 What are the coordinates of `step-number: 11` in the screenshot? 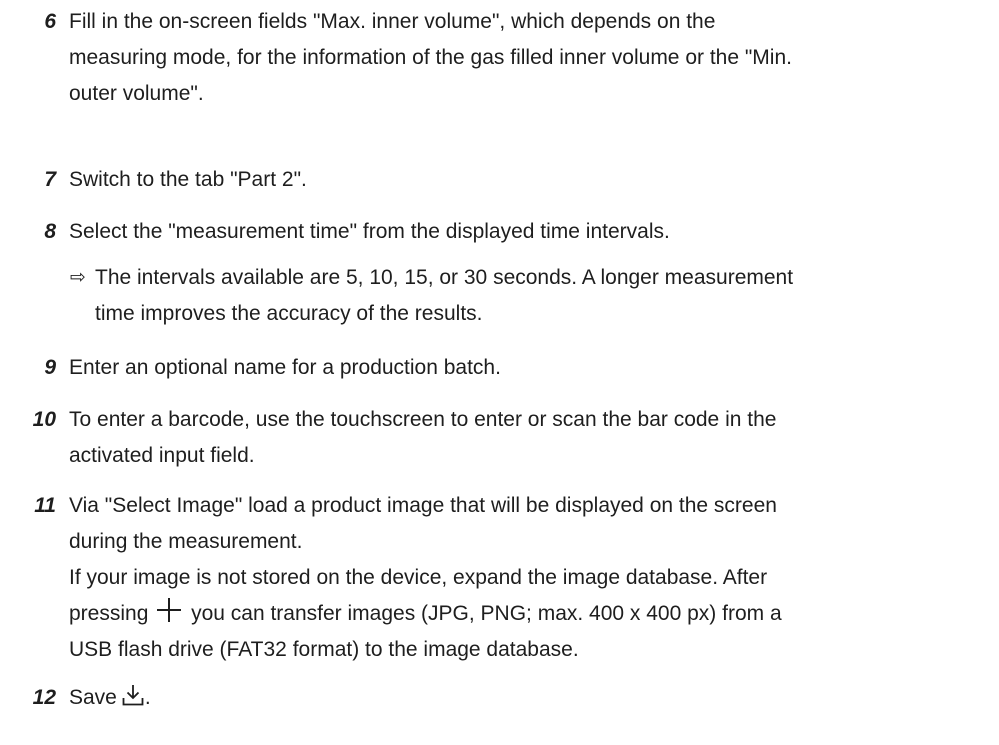 It's located at (45, 505).